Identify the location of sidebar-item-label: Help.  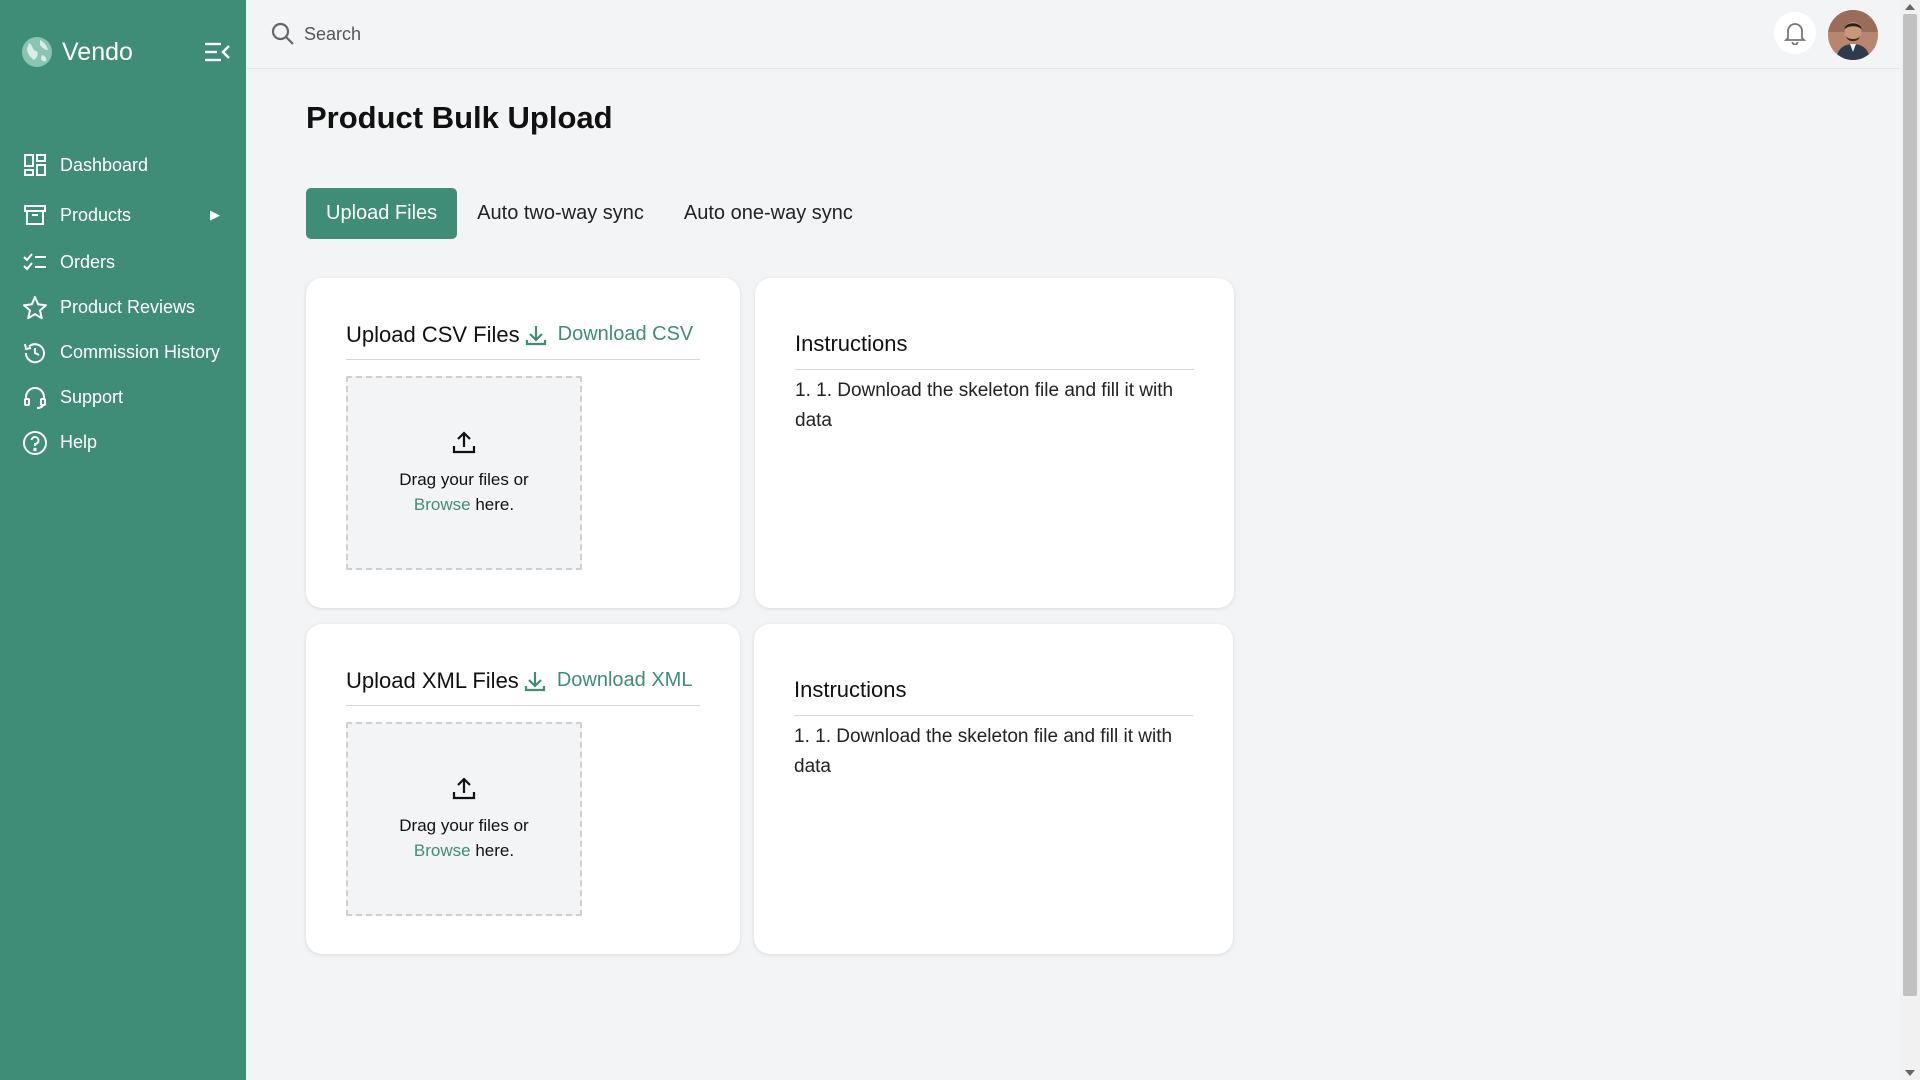
(79, 442).